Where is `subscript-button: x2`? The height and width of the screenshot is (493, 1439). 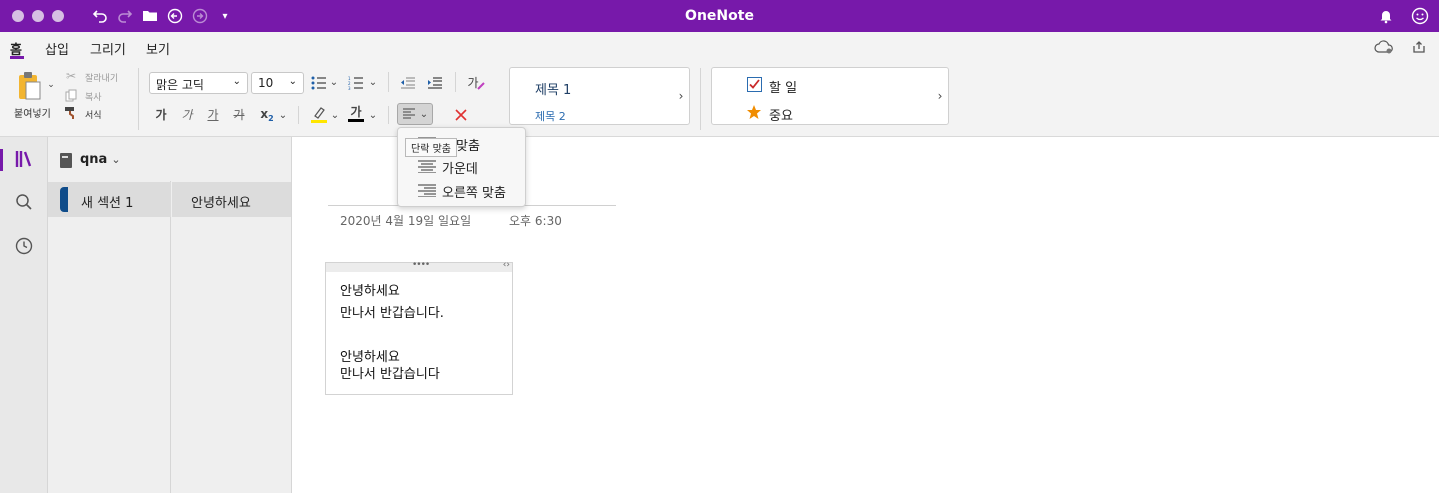
subscript-button: x2 is located at coordinates (267, 114).